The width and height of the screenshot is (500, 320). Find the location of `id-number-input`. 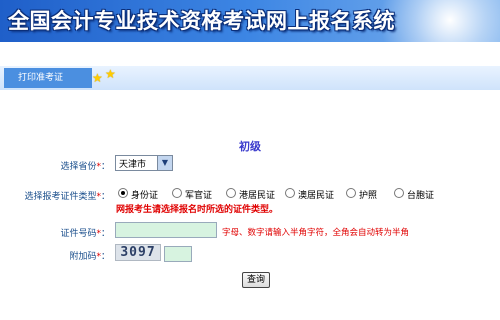

id-number-input is located at coordinates (166, 230).